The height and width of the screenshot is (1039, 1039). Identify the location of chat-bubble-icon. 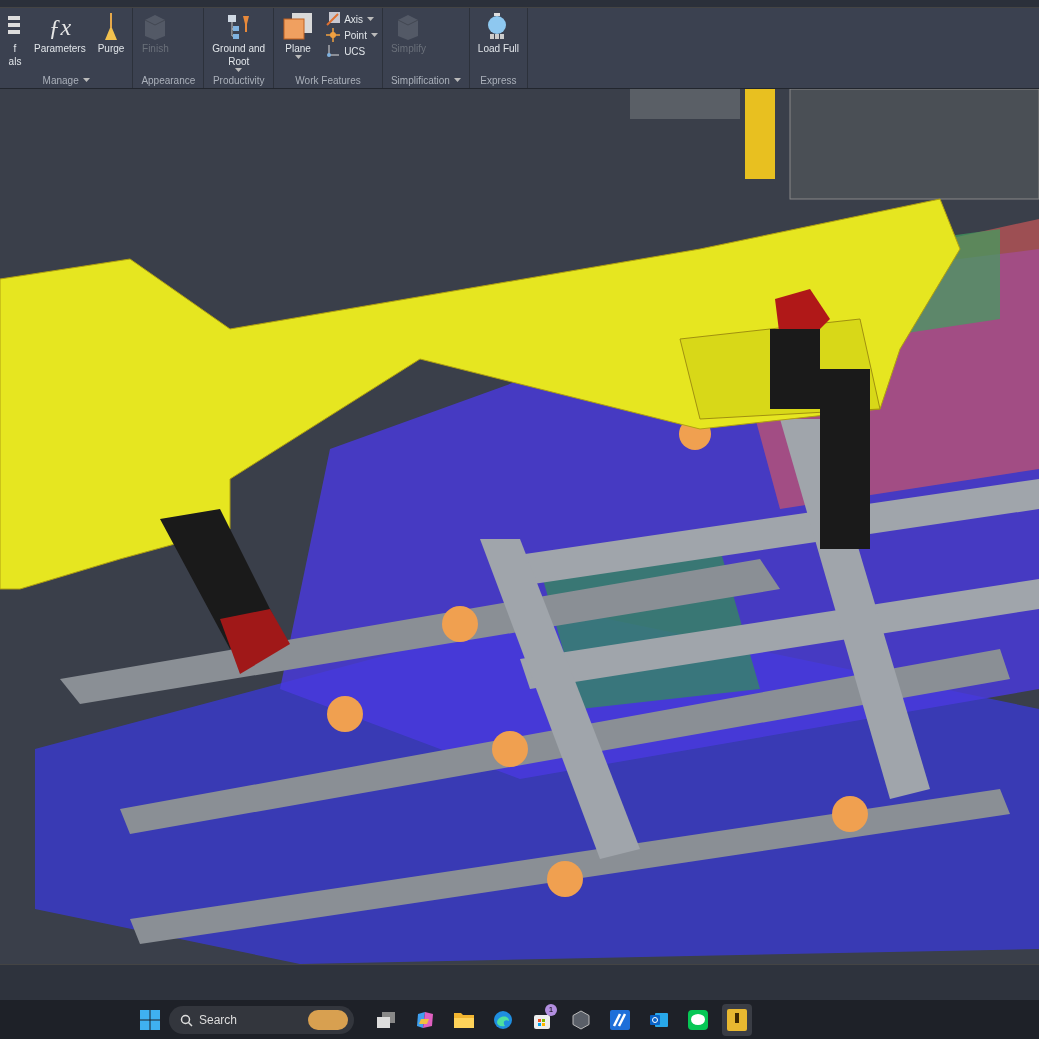
(698, 1019).